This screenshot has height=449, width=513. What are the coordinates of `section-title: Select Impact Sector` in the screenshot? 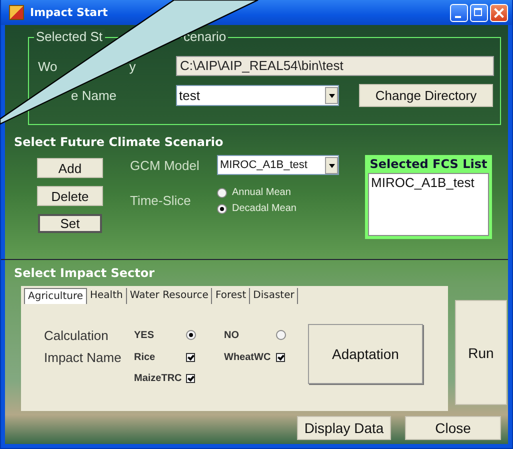 It's located at (85, 273).